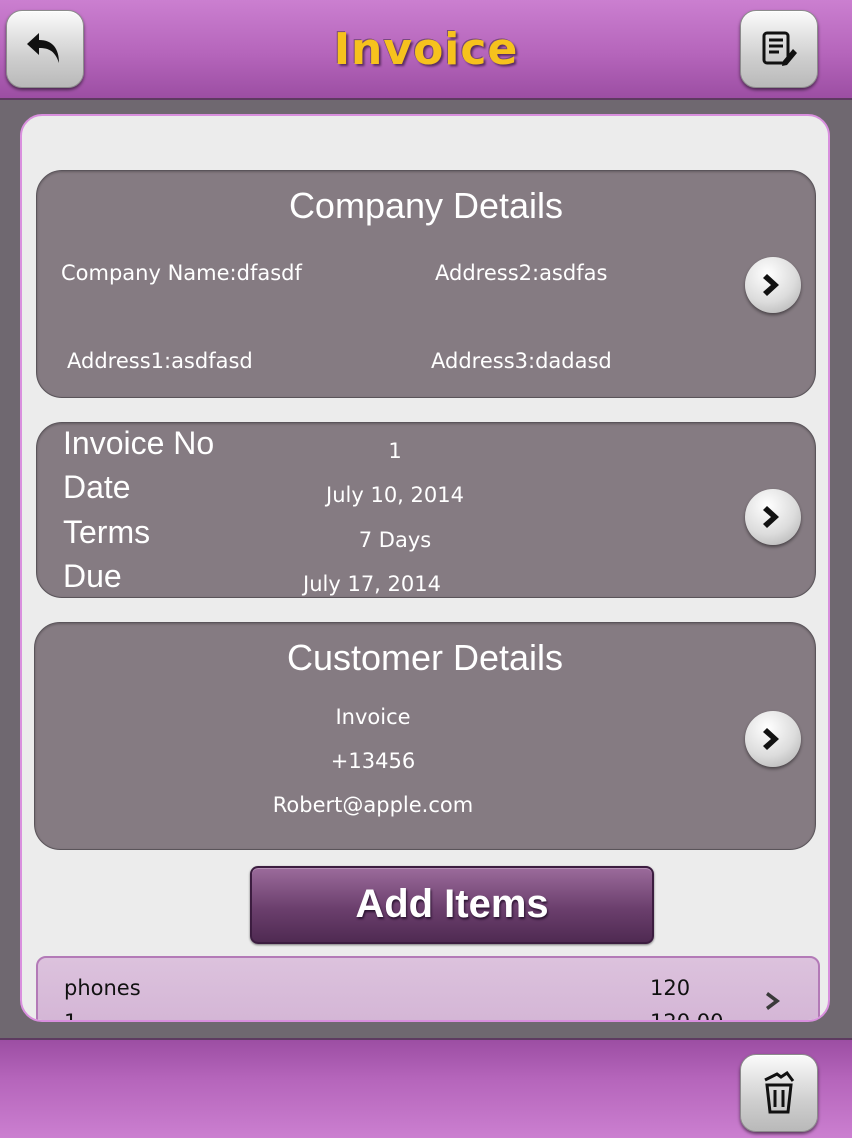 Image resolution: width=852 pixels, height=1138 pixels. What do you see at coordinates (428, 989) in the screenshot?
I see `list-item: phones 120 1 120.00` at bounding box center [428, 989].